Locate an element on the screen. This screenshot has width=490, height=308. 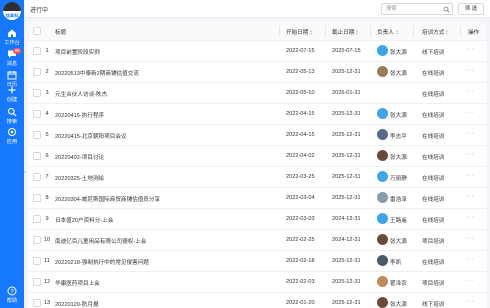
end-date: 2025-07-15 is located at coordinates (346, 51).